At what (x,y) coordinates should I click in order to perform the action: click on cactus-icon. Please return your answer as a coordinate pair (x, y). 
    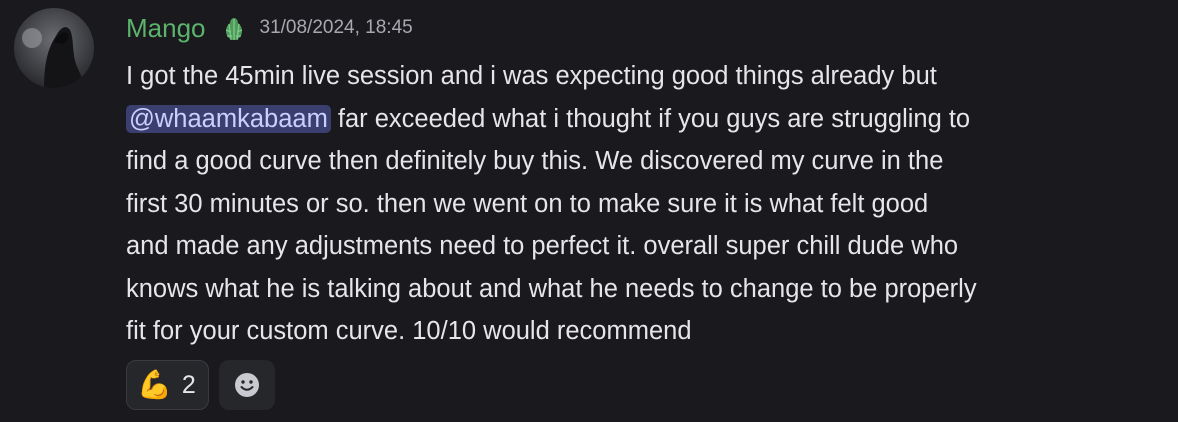
    Looking at the image, I should click on (234, 28).